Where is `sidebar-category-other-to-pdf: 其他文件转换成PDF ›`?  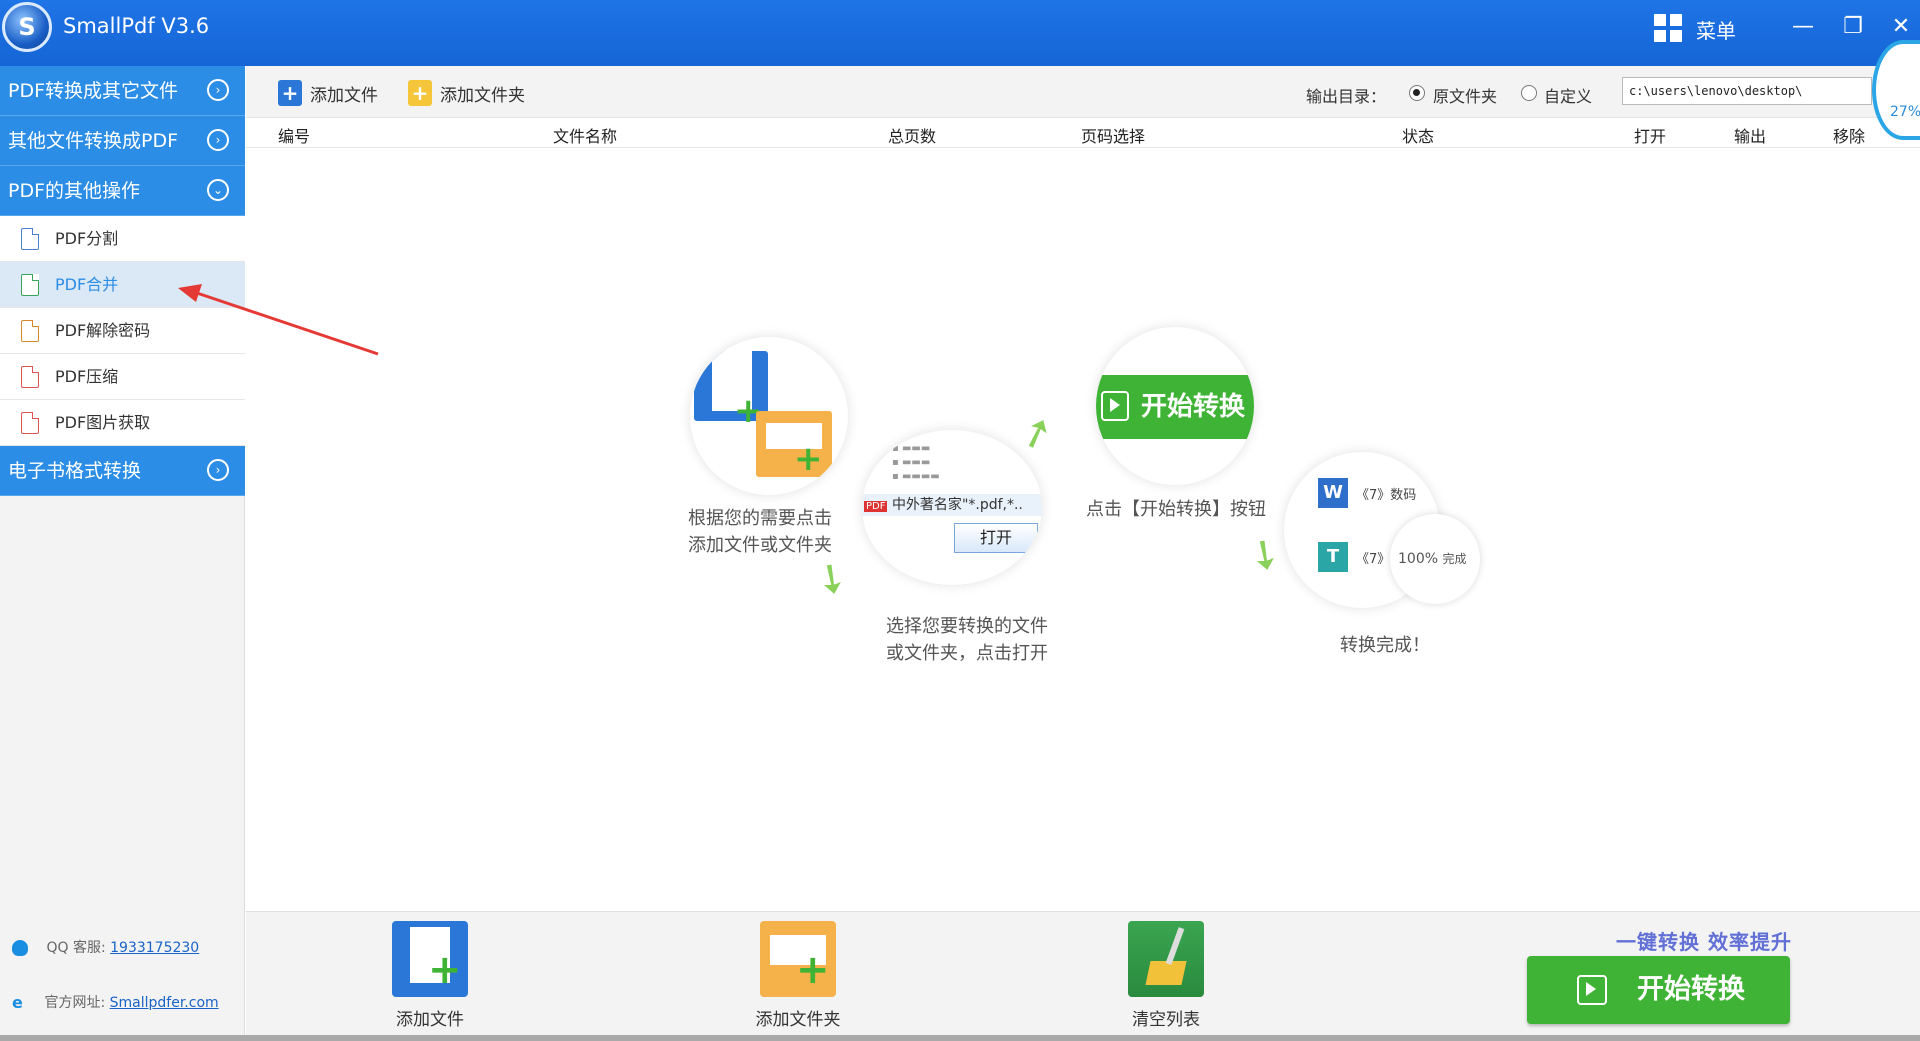 sidebar-category-other-to-pdf: 其他文件转换成PDF › is located at coordinates (122, 141).